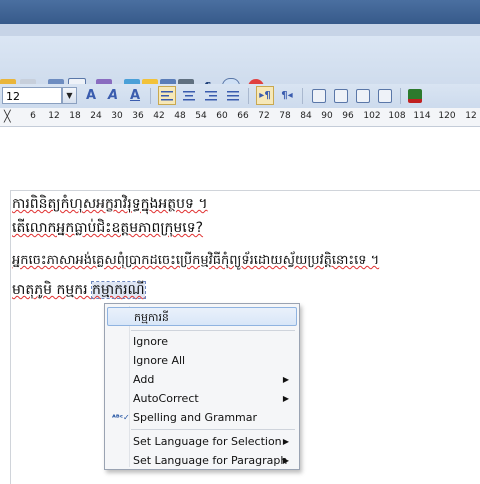  What do you see at coordinates (33, 116) in the screenshot?
I see `ruler-tick: 6` at bounding box center [33, 116].